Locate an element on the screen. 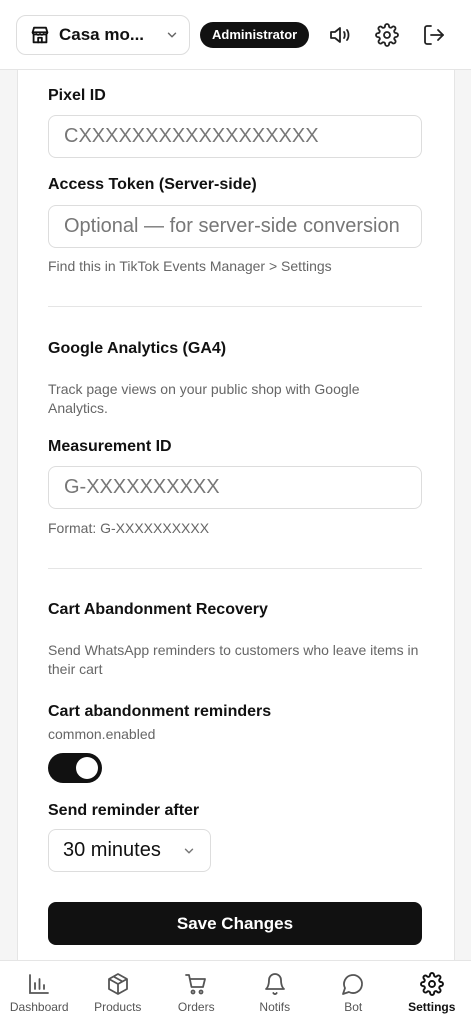  toggle-knob is located at coordinates (87, 768).